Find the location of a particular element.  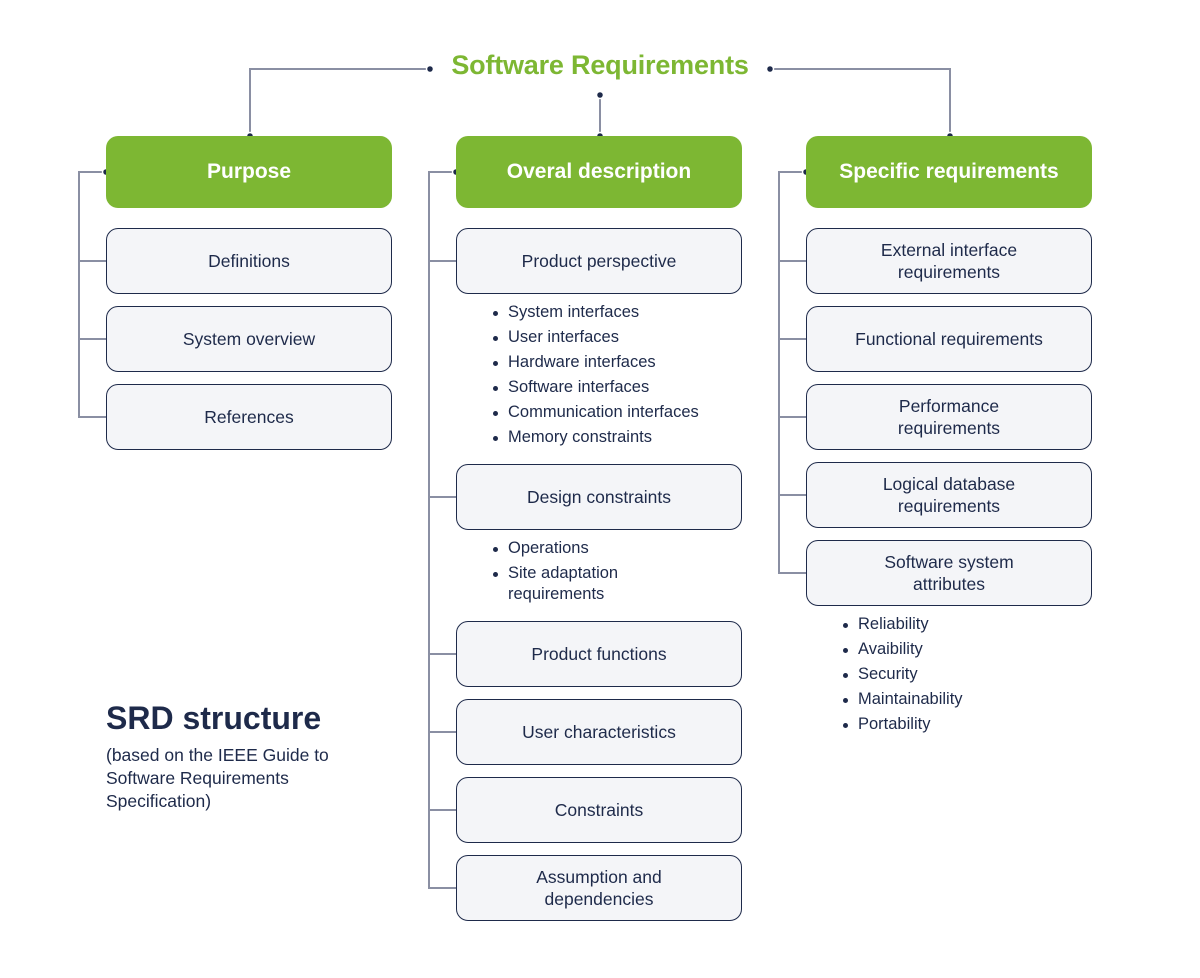

header-overall-description-label: Overal description is located at coordinates (599, 171).